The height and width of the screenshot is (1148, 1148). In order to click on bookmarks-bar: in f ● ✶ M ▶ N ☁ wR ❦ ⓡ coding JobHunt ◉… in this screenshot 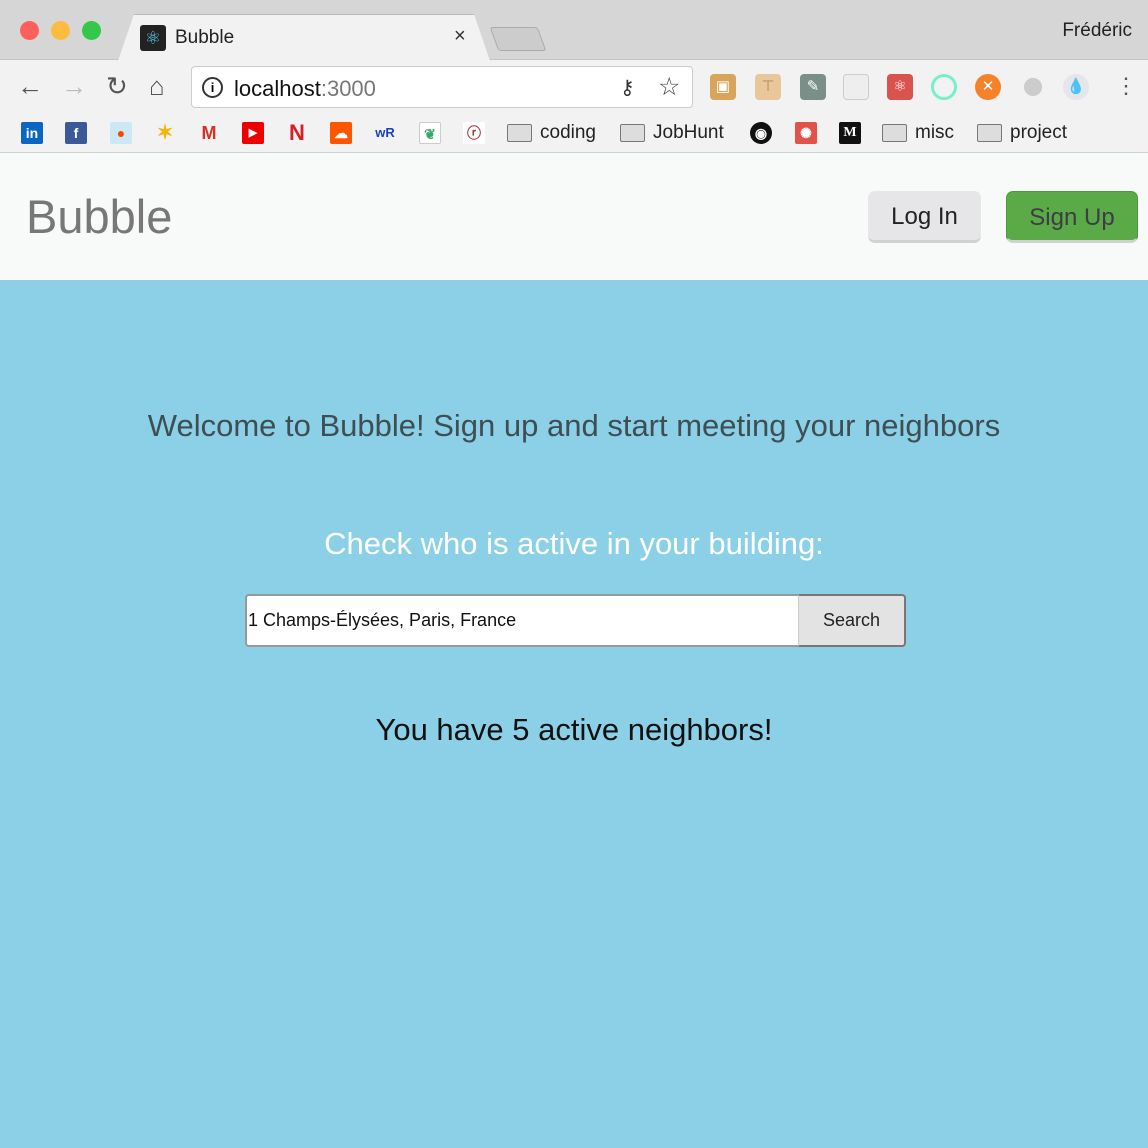, I will do `click(574, 133)`.